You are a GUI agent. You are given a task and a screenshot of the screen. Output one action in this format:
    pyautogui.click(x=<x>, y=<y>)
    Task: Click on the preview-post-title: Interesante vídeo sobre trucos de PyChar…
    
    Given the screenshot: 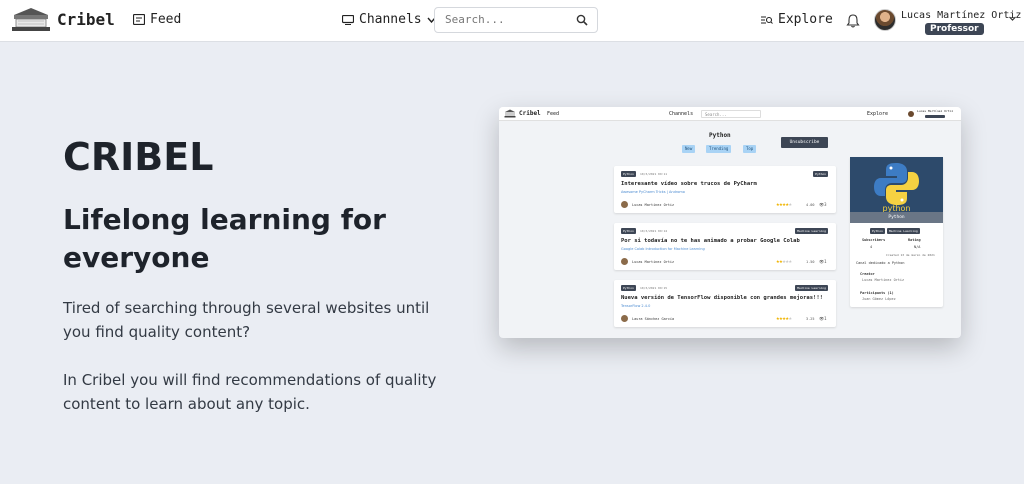 What is the action you would take?
    pyautogui.click(x=689, y=184)
    